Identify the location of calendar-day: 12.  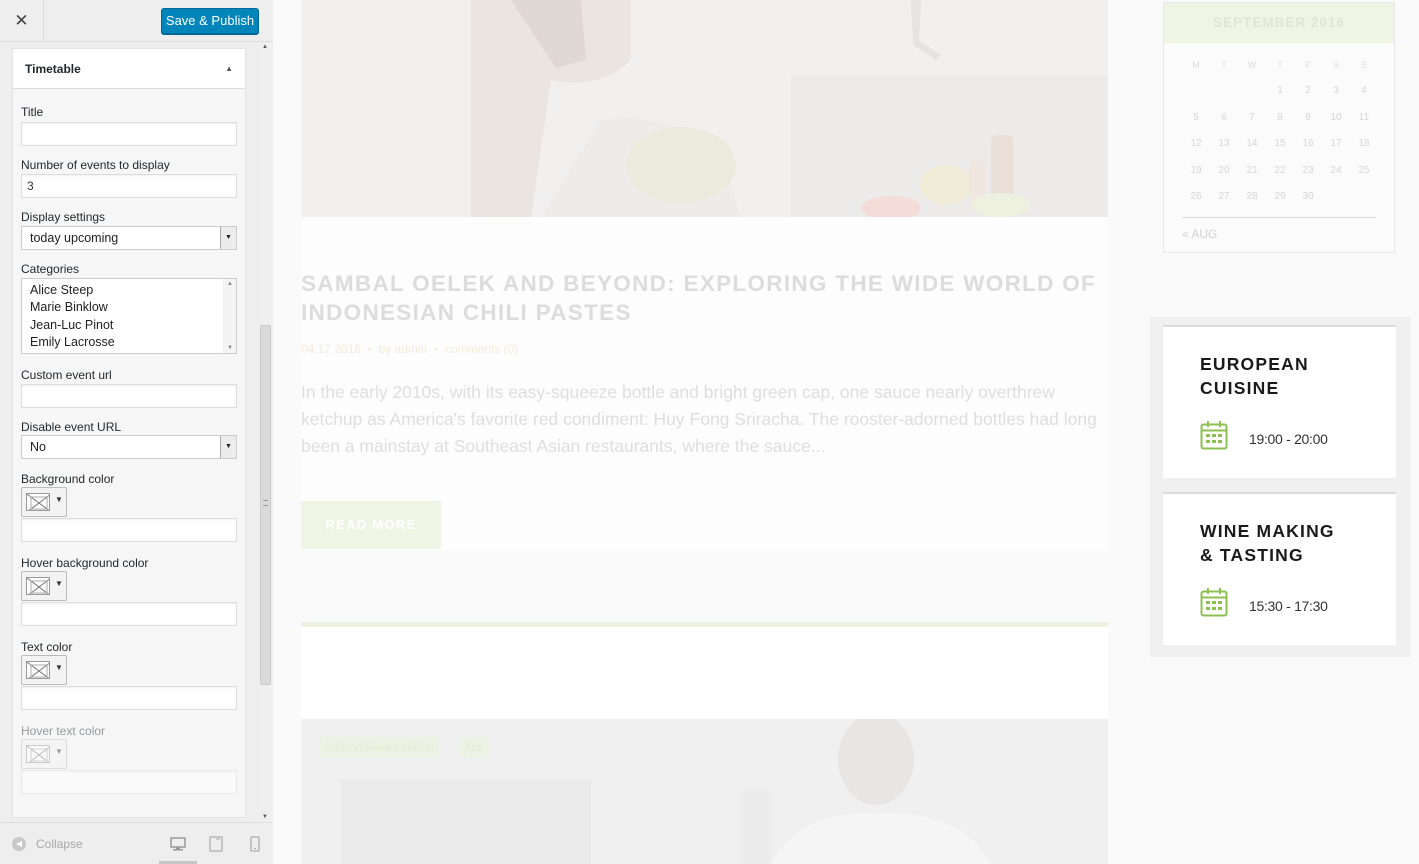
(1196, 144).